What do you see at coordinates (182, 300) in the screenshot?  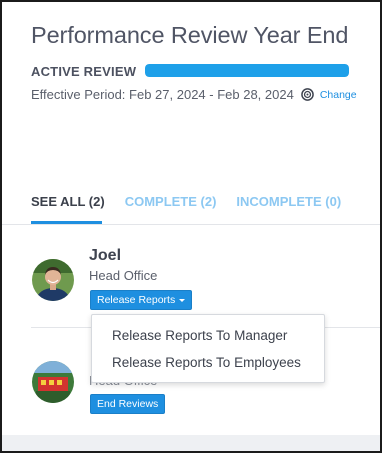 I see `chevron-down-icon` at bounding box center [182, 300].